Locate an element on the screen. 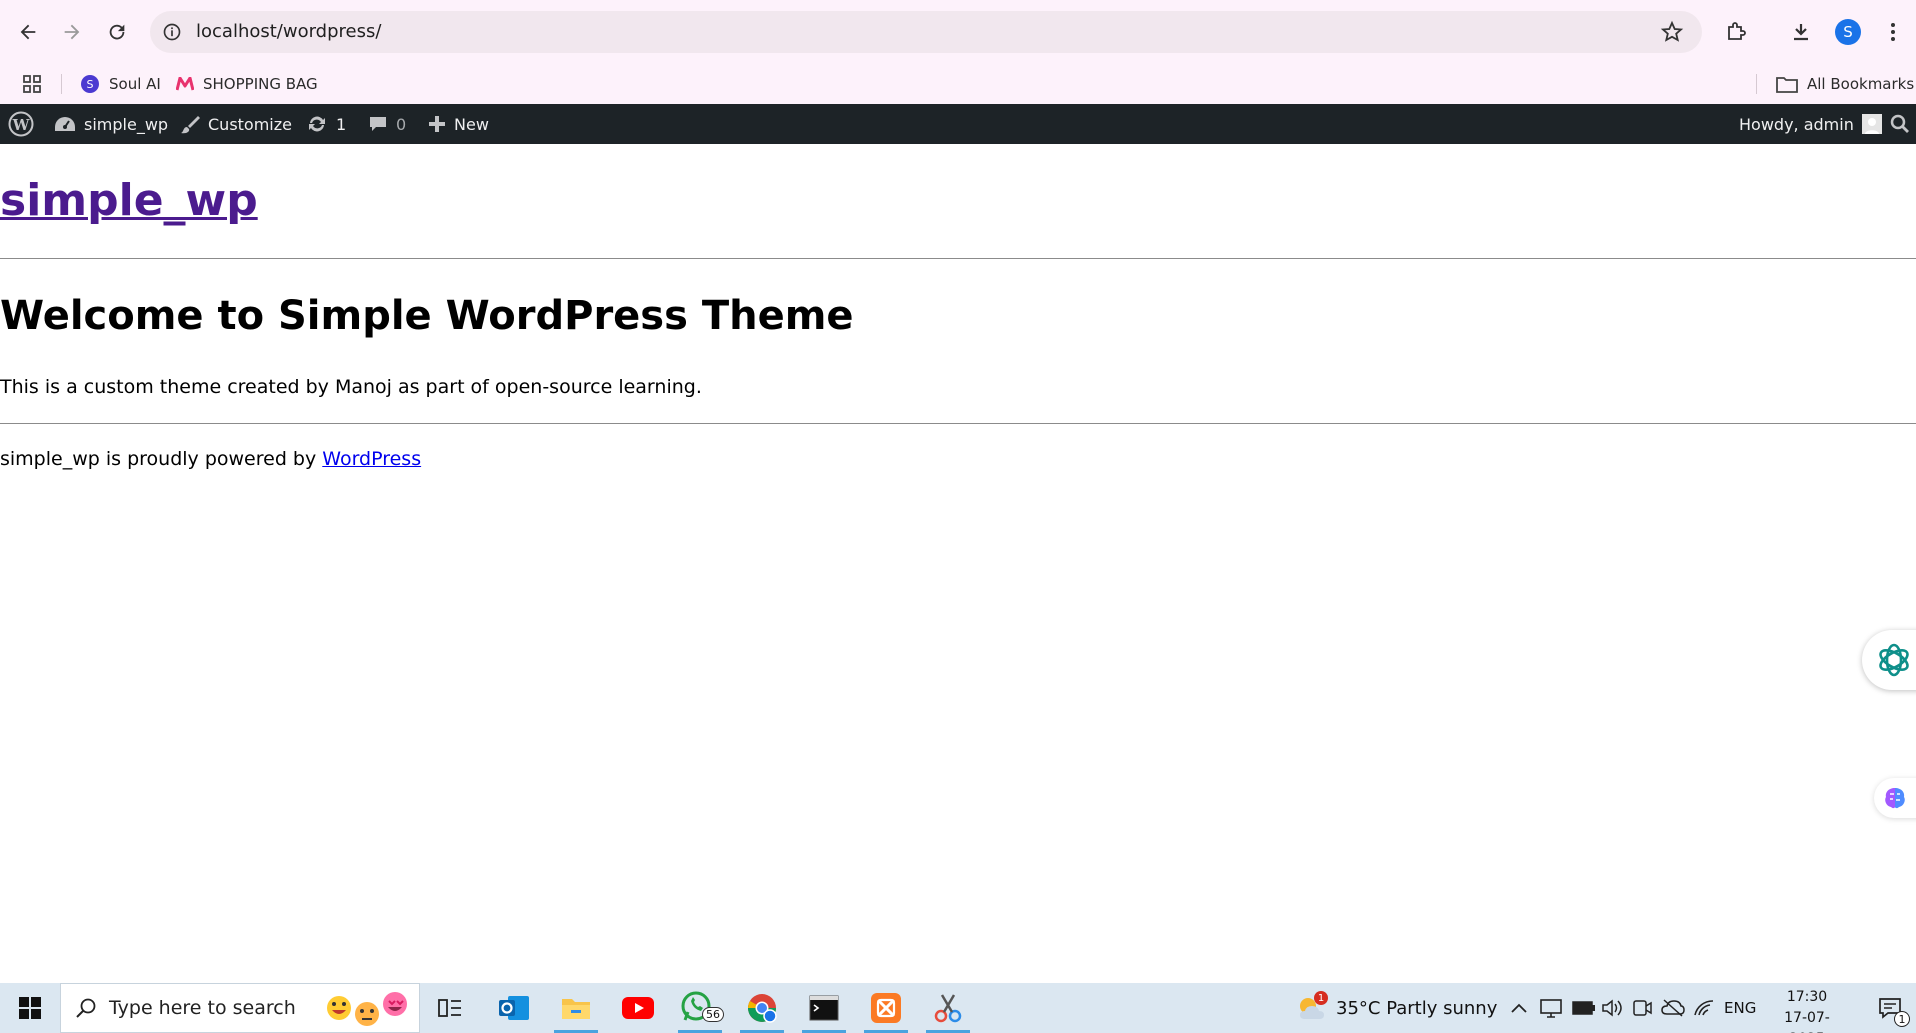  updates-icon is located at coordinates (317, 124).